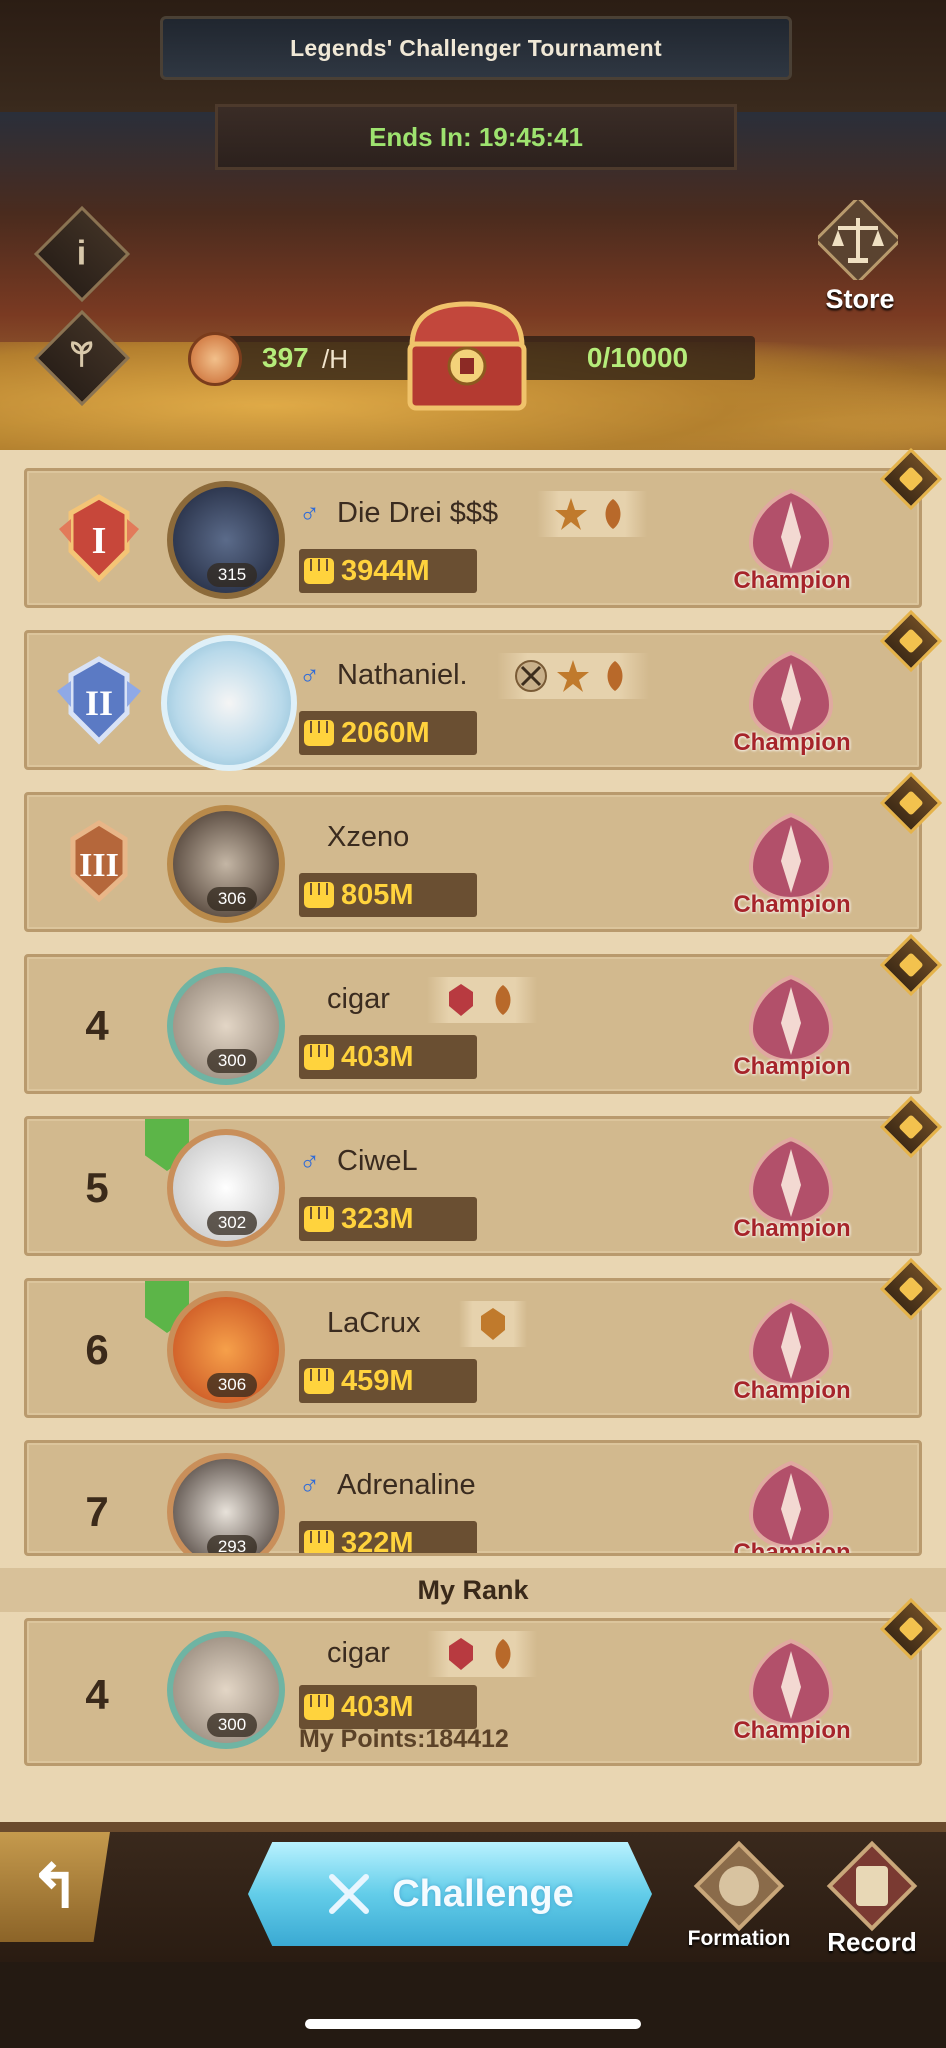 The image size is (946, 2048). What do you see at coordinates (97, 1187) in the screenshot?
I see `rank-number: 5` at bounding box center [97, 1187].